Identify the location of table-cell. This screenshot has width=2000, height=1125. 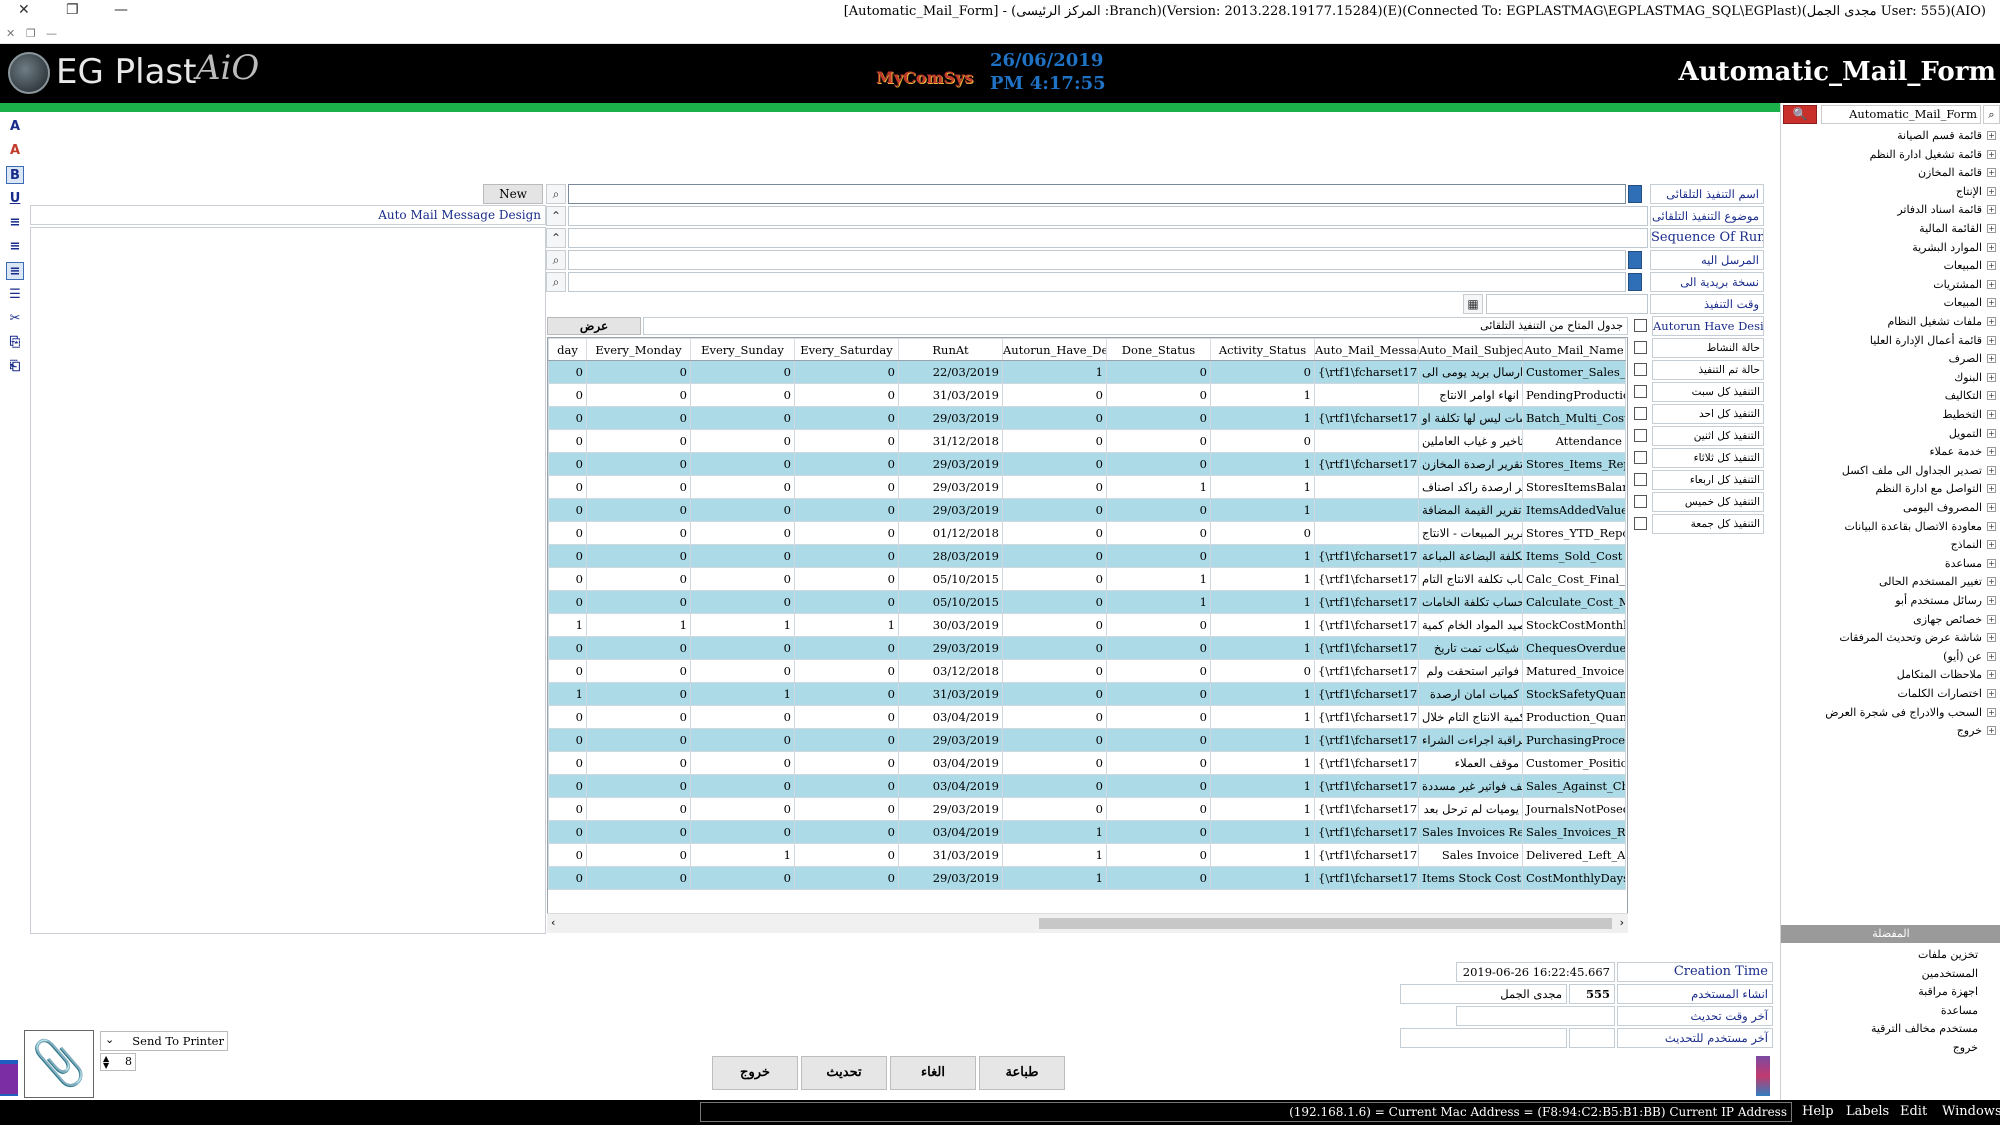
(1366, 510).